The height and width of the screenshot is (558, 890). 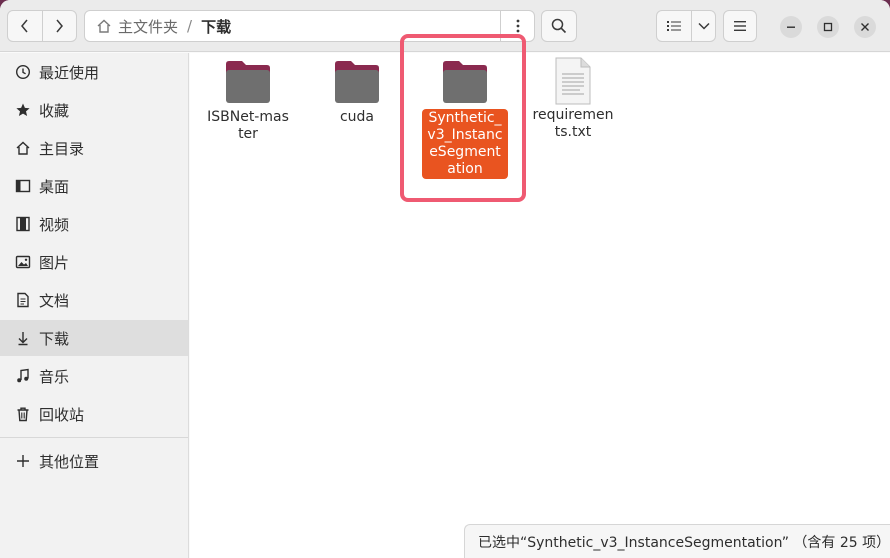 I want to click on sidebar-item-other-locations: 其他位置, so click(x=94, y=461).